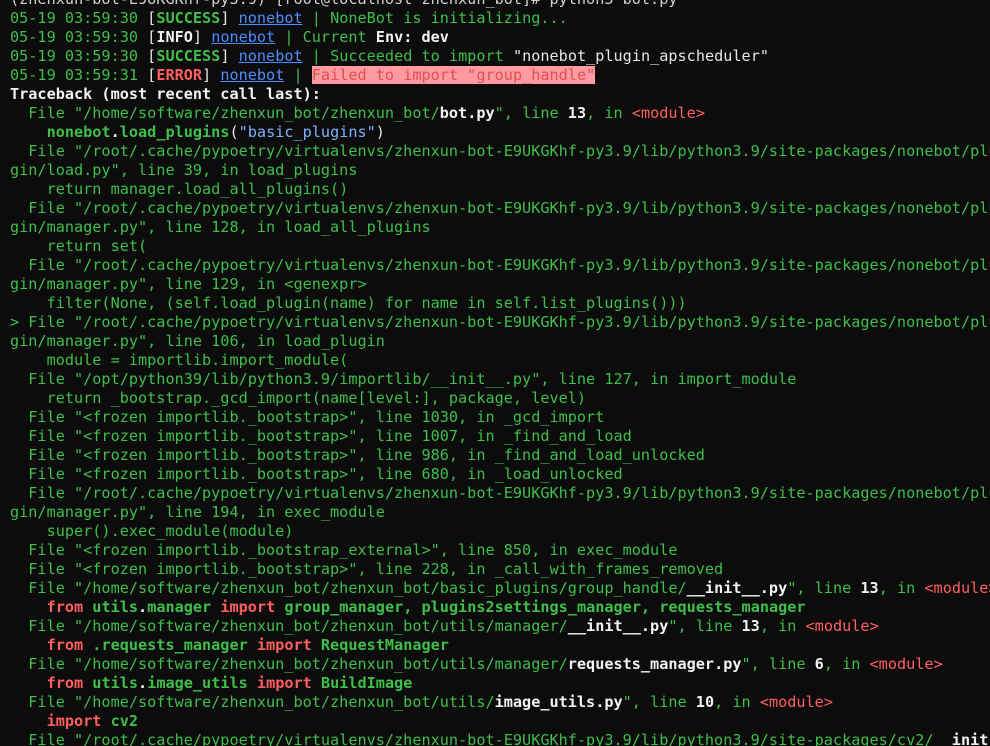 The image size is (990, 746). Describe the element at coordinates (500, 683) in the screenshot. I see `terminal-line: from utils.image_utils import BuildImage` at that location.